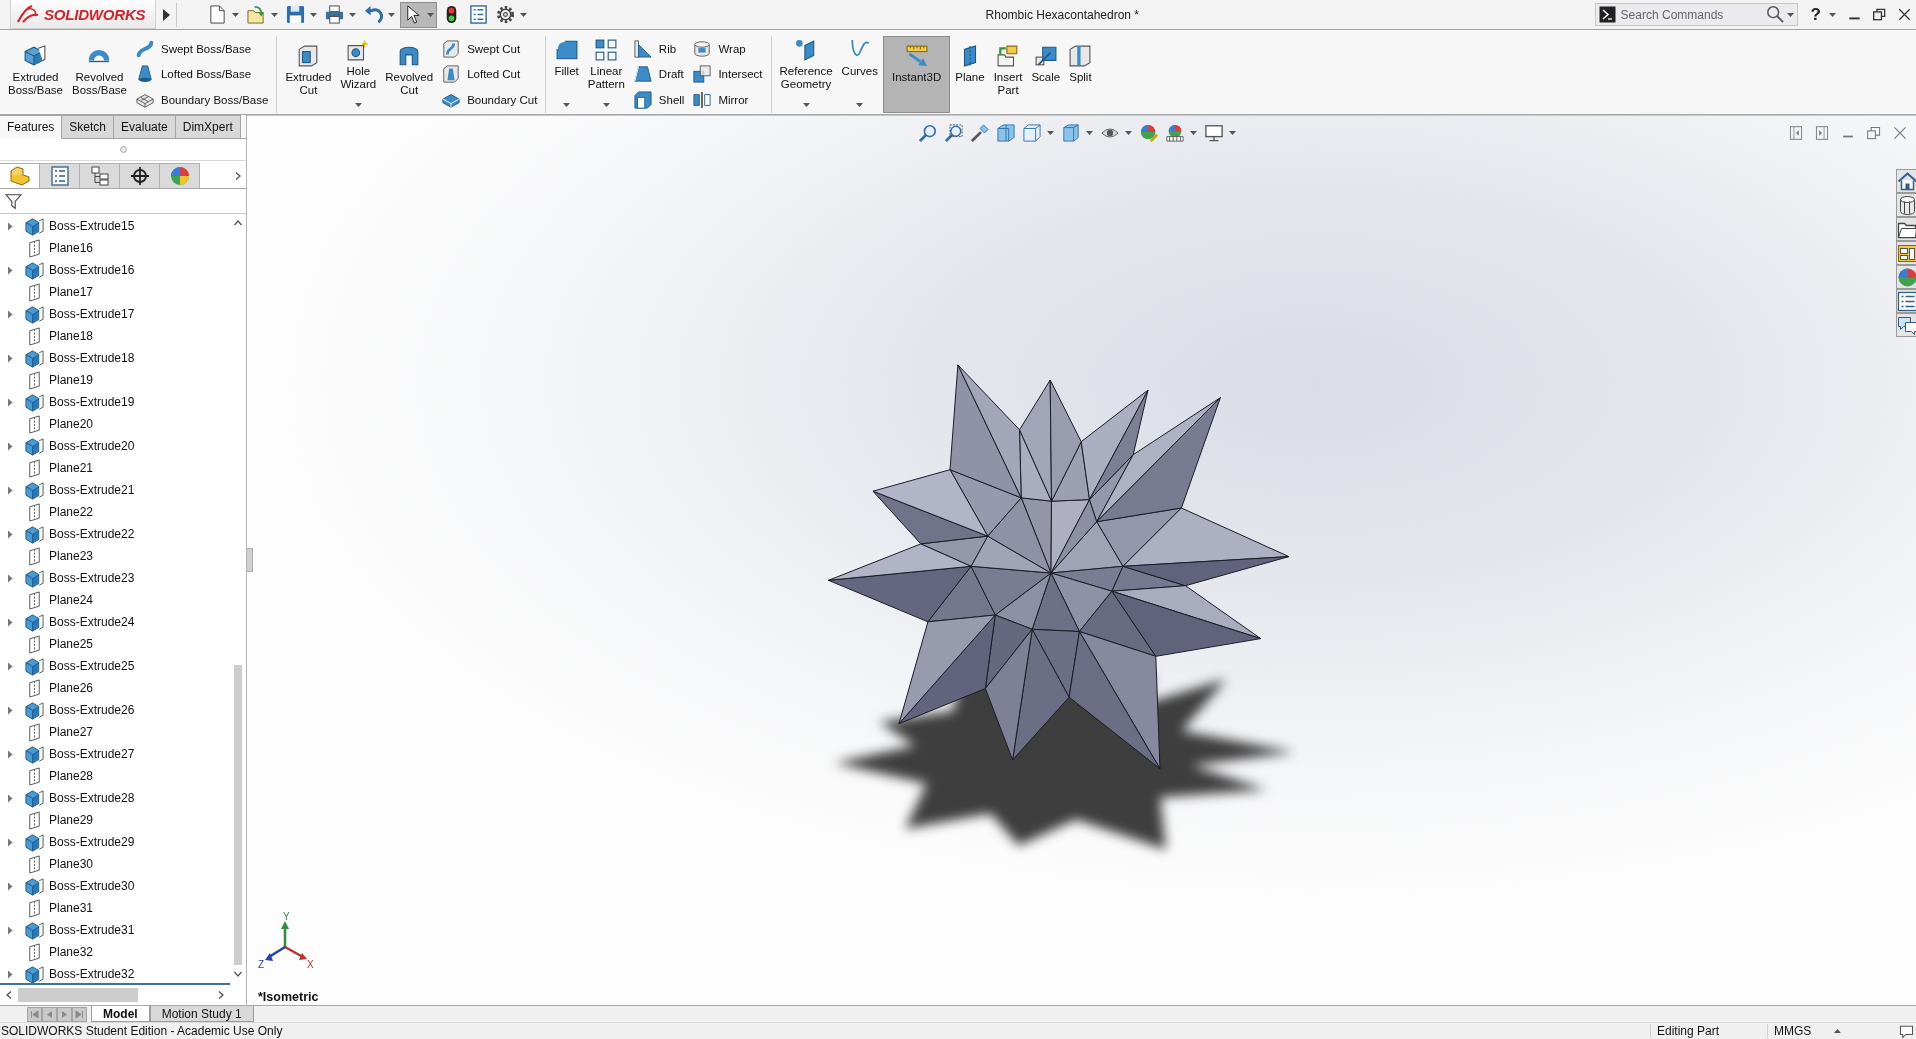 The image size is (1916, 1039). I want to click on tree-item: Boss-Extrude30, so click(92, 886).